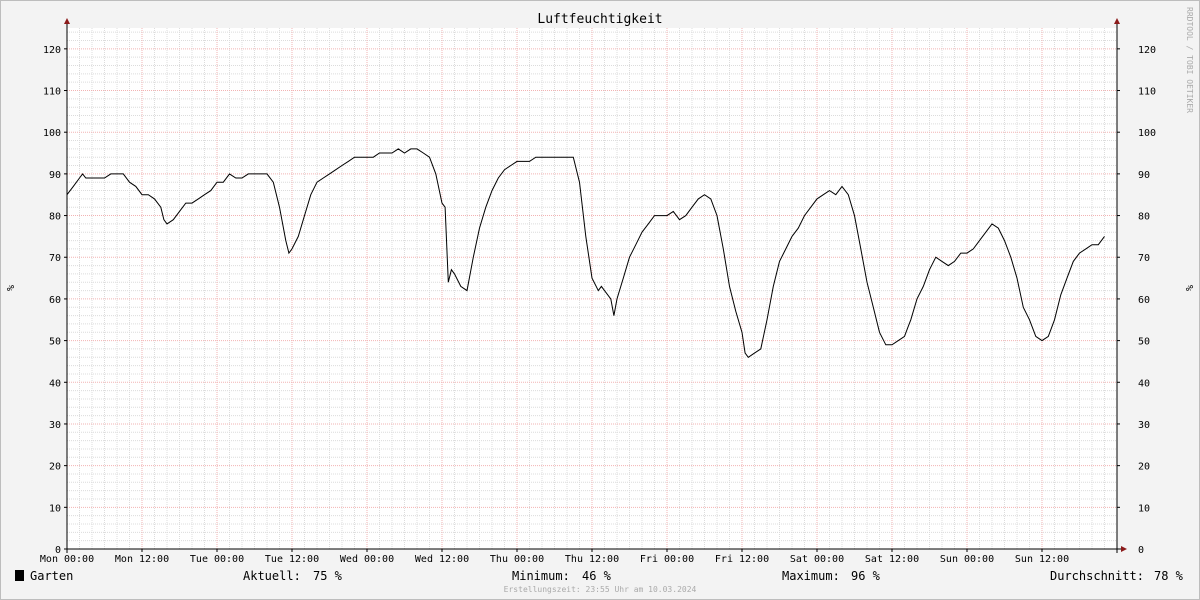 The height and width of the screenshot is (600, 1200). I want to click on y-axis-right-arrow, so click(1117, 21).